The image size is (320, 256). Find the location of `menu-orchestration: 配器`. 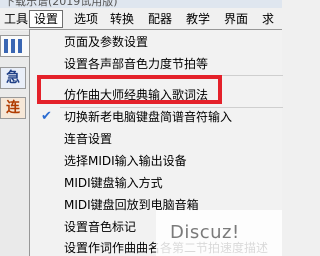

menu-orchestration: 配器 is located at coordinates (160, 19).